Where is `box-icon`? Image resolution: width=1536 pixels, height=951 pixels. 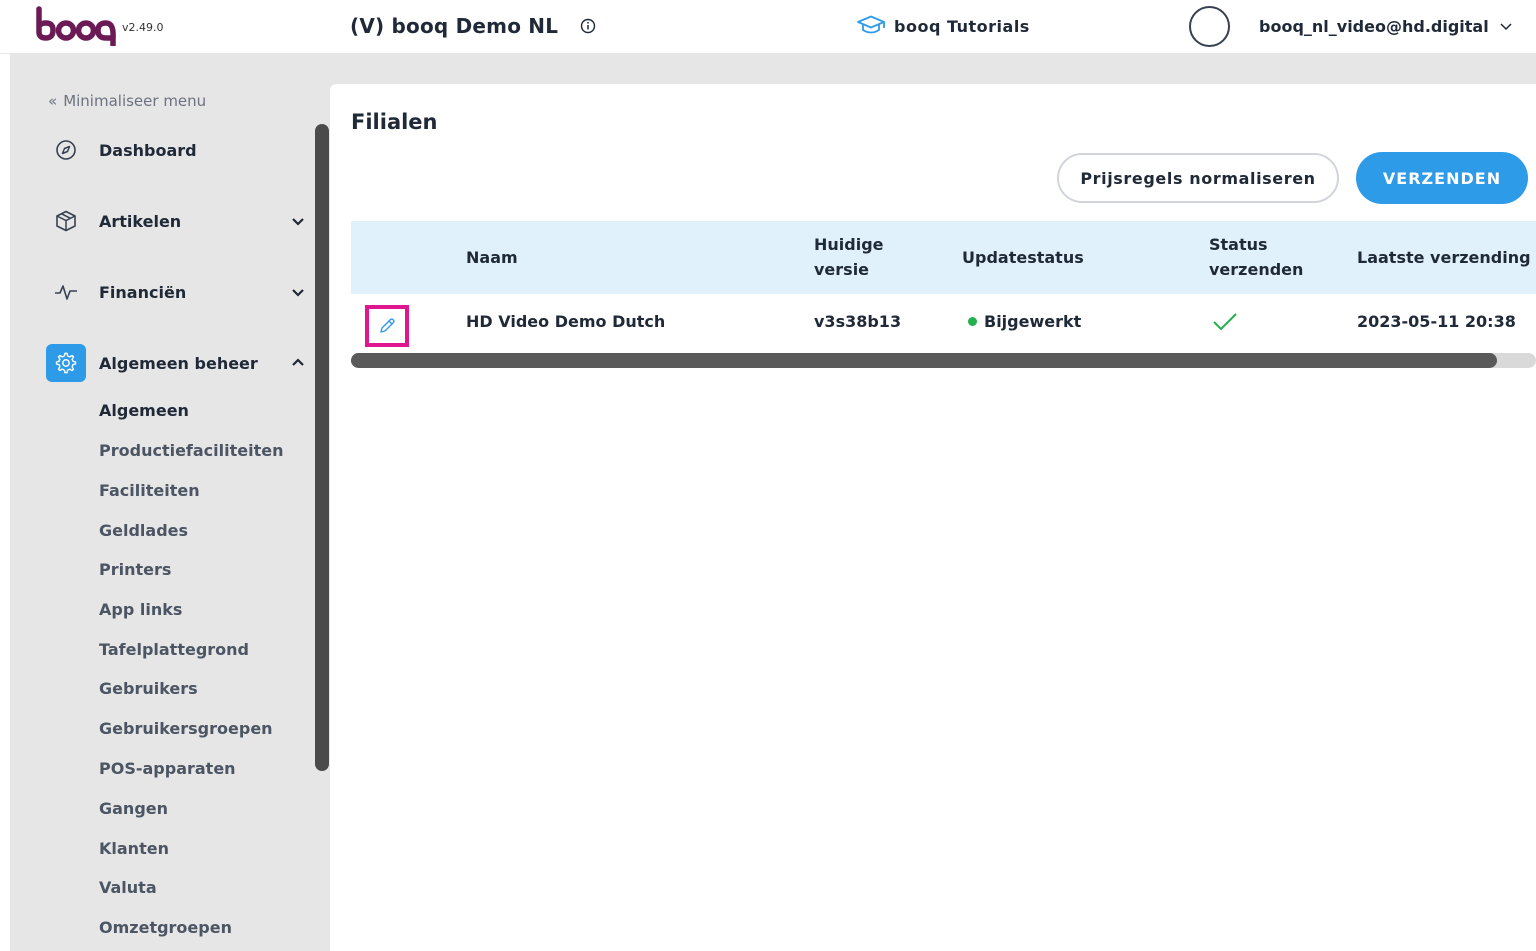 box-icon is located at coordinates (66, 221).